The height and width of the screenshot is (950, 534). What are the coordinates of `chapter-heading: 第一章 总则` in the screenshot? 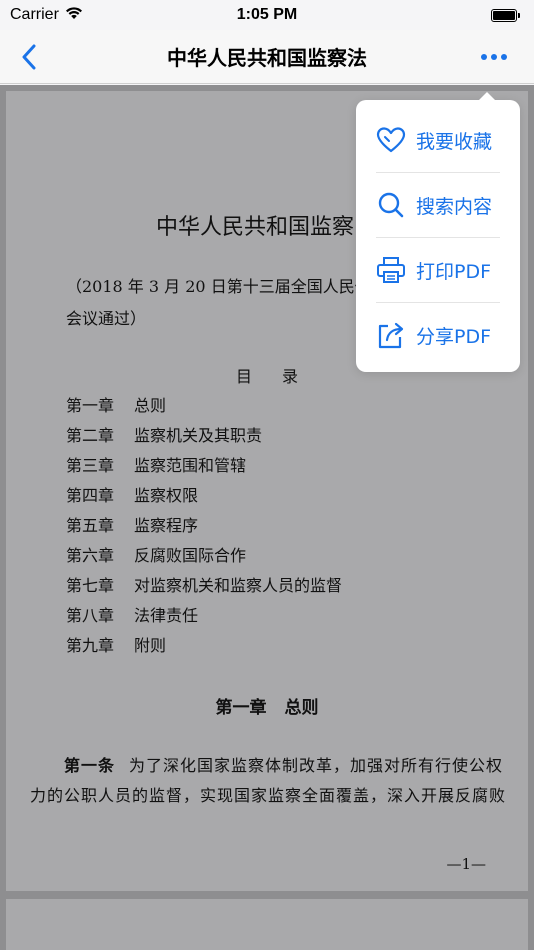 It's located at (267, 708).